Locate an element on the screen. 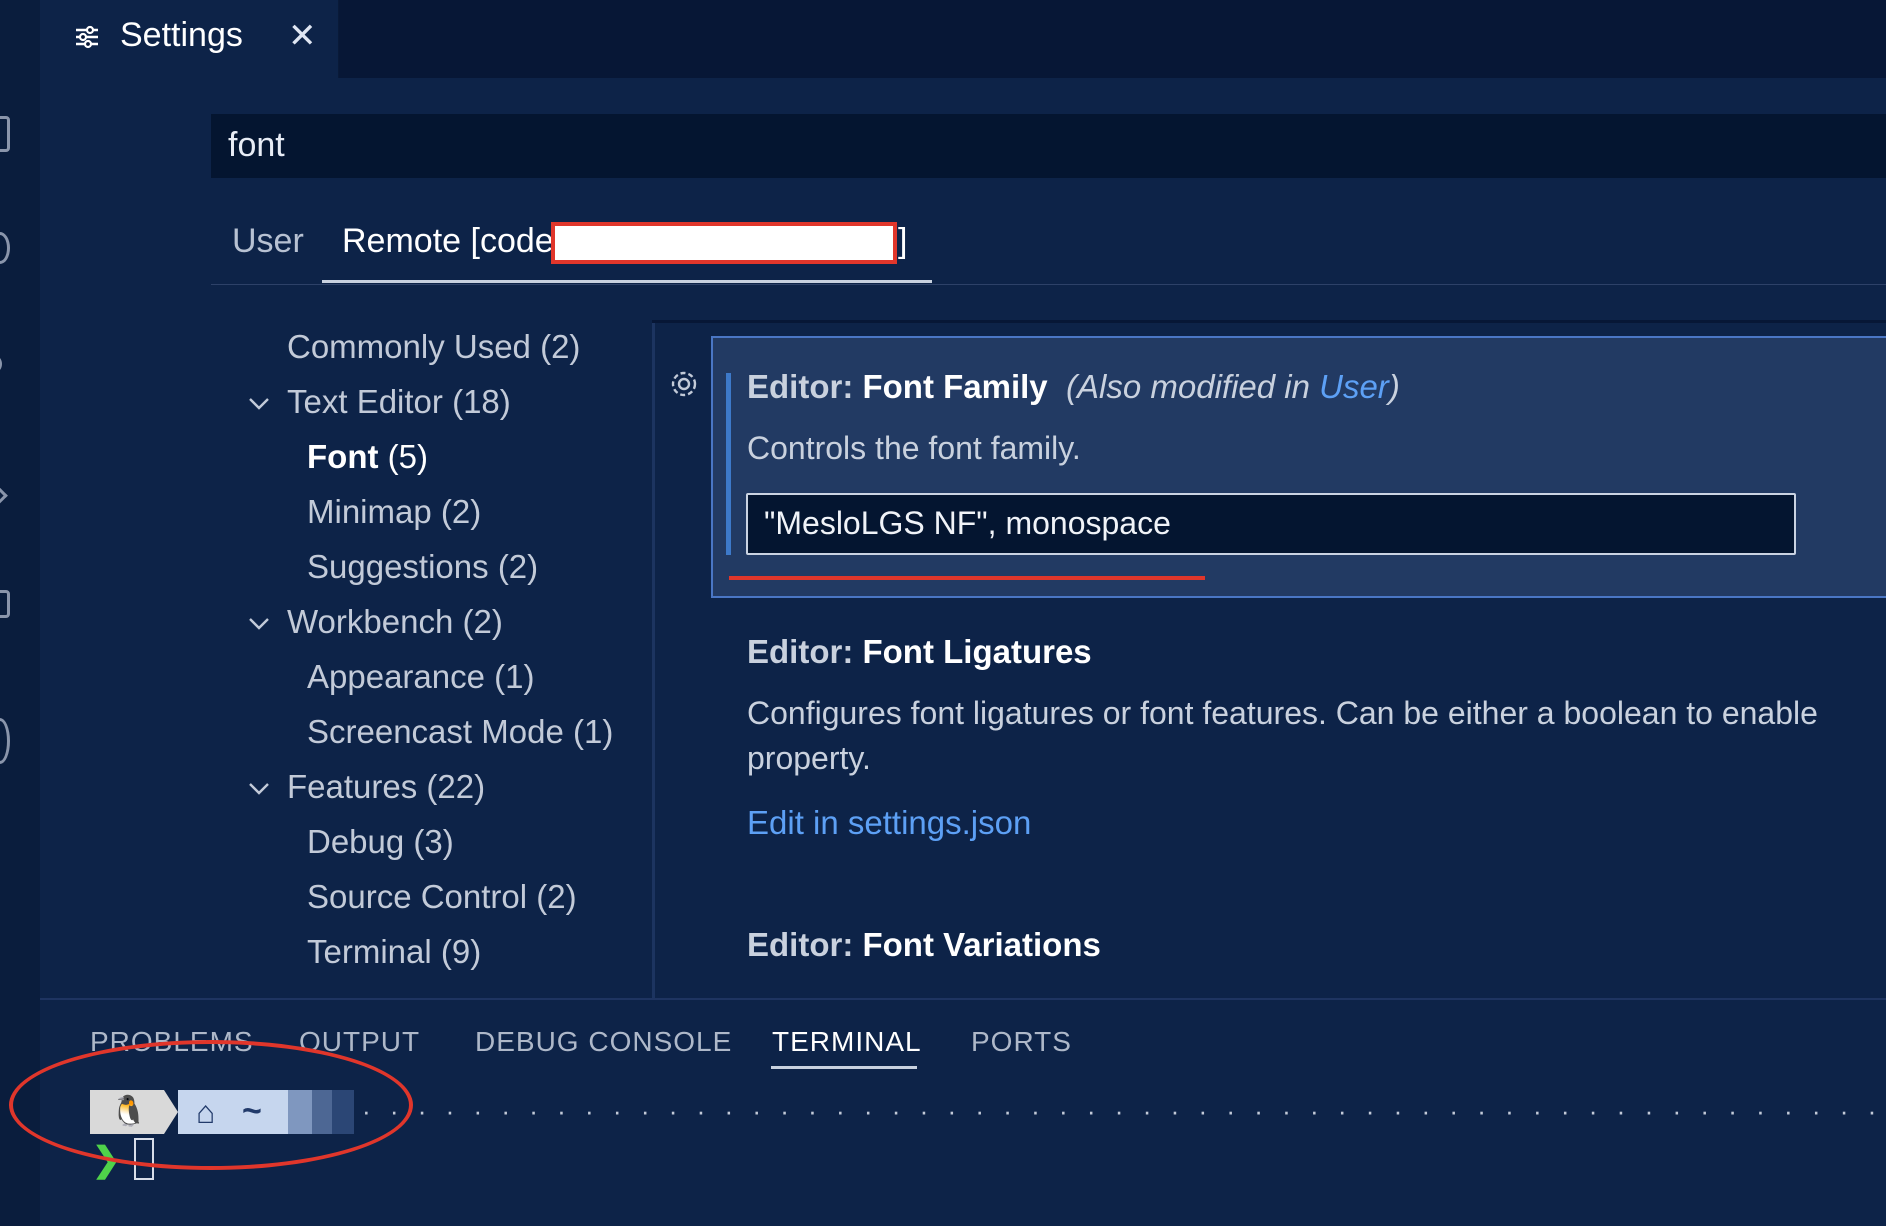 This screenshot has height=1226, width=1886. redacted-remote-name is located at coordinates (724, 243).